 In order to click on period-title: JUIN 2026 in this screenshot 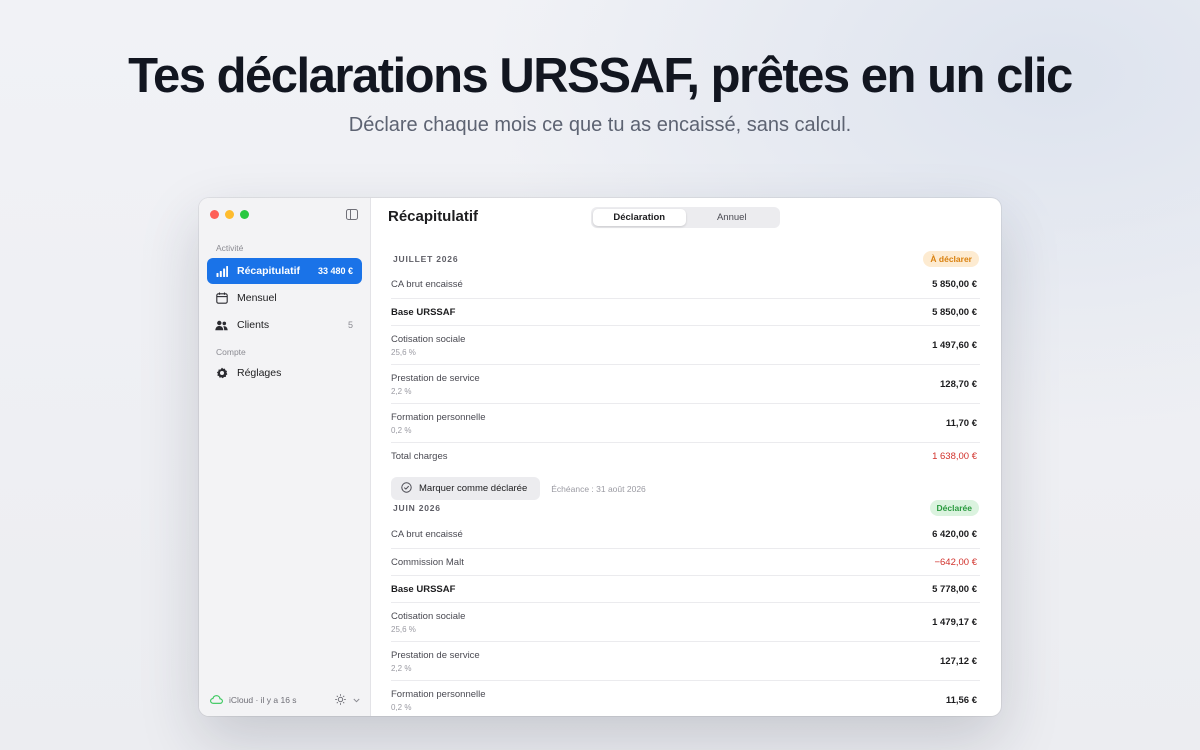, I will do `click(417, 508)`.